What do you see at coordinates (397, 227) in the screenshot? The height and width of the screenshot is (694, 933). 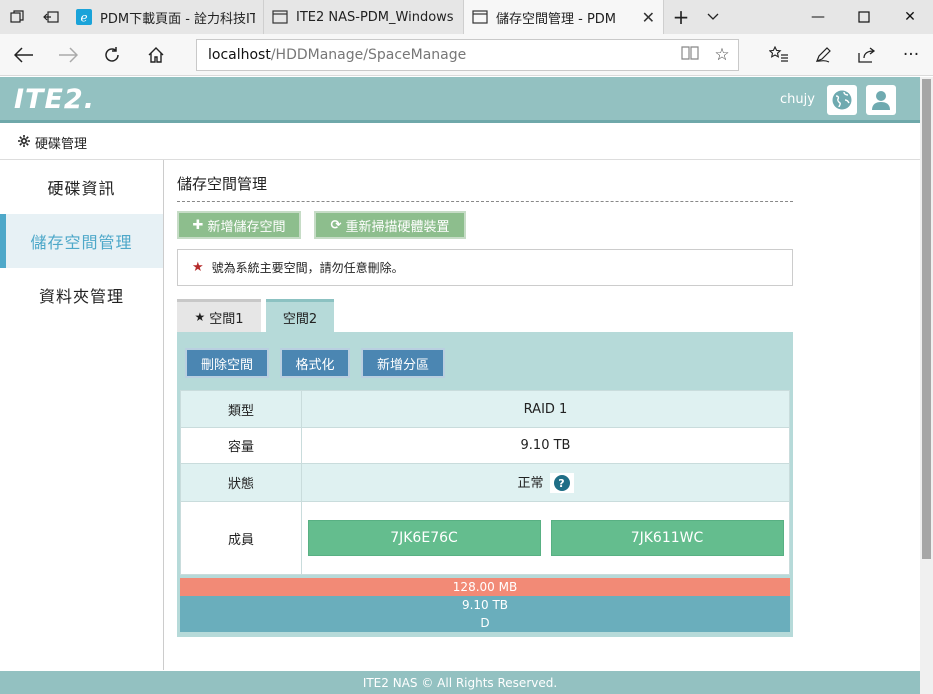 I see `rescan-hardware-label: 重新掃描硬體裝置` at bounding box center [397, 227].